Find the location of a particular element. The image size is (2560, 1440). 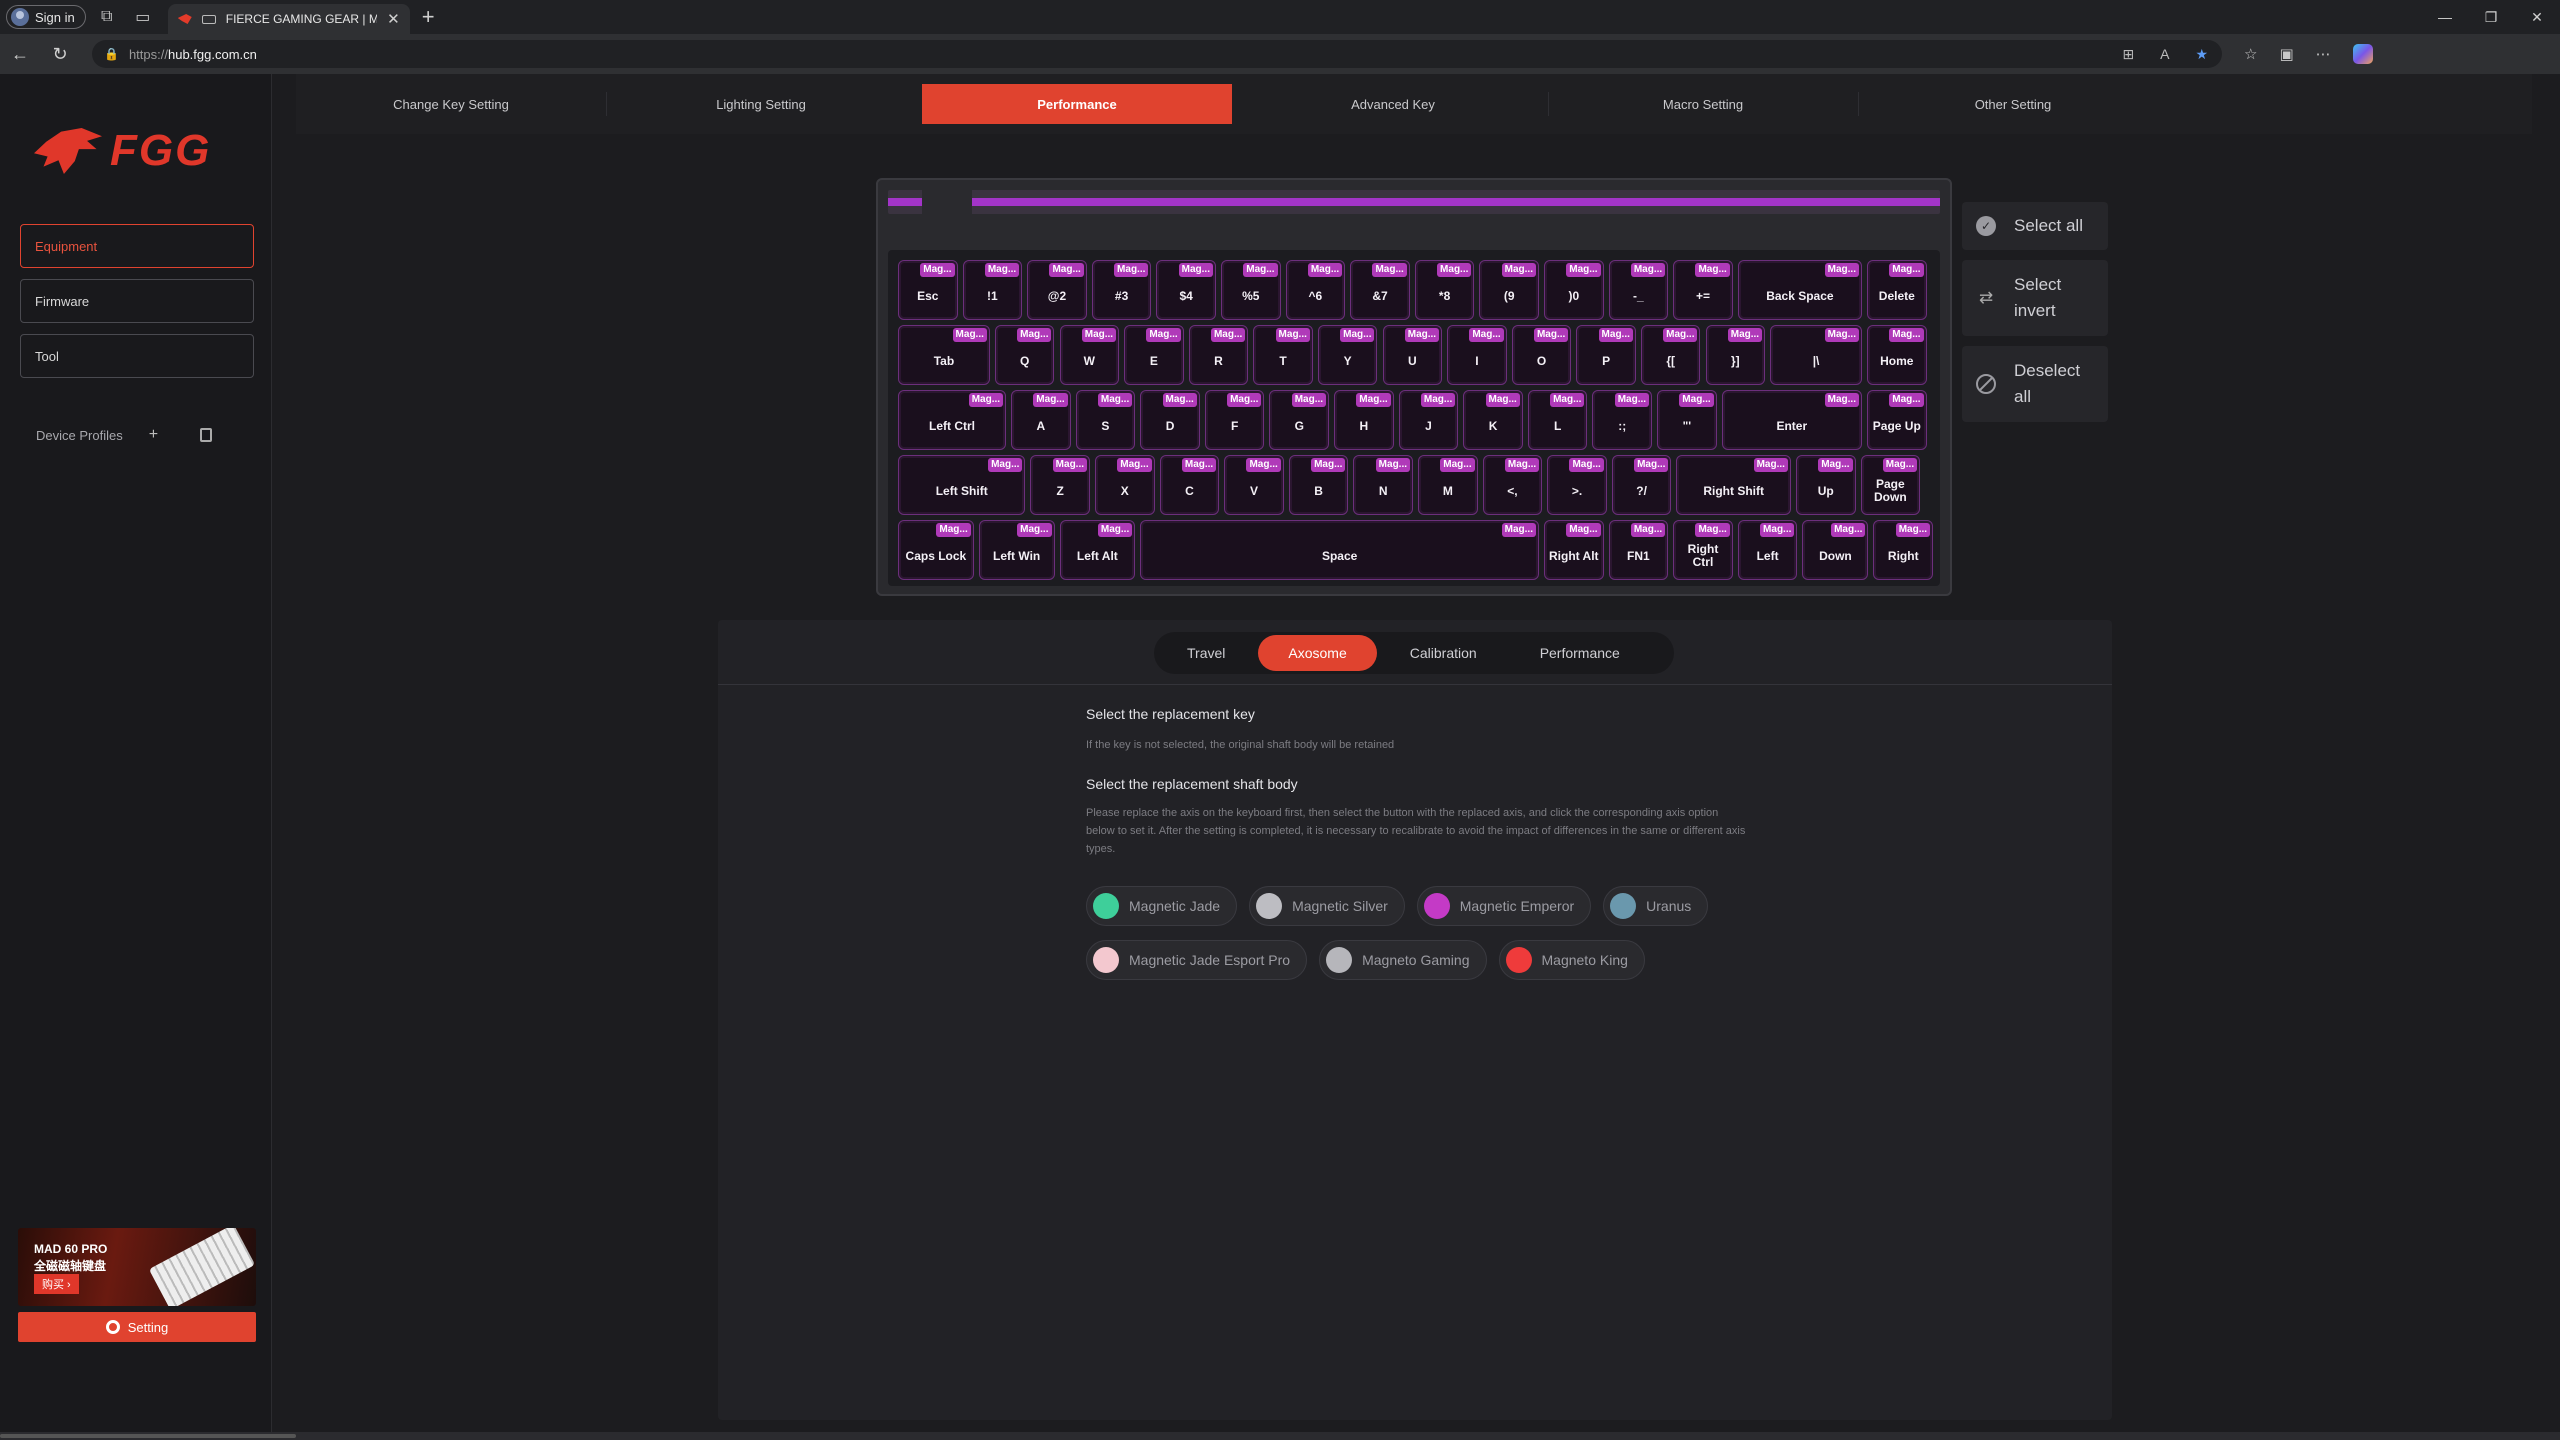

refresh-icon: ↻ is located at coordinates (60, 54).